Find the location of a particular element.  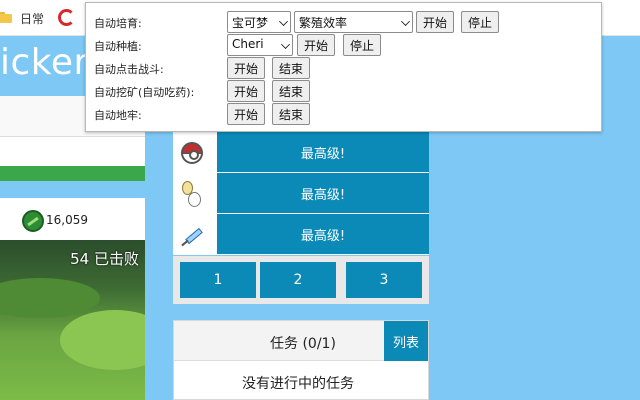

tasks-list-button: 列表 is located at coordinates (406, 341).